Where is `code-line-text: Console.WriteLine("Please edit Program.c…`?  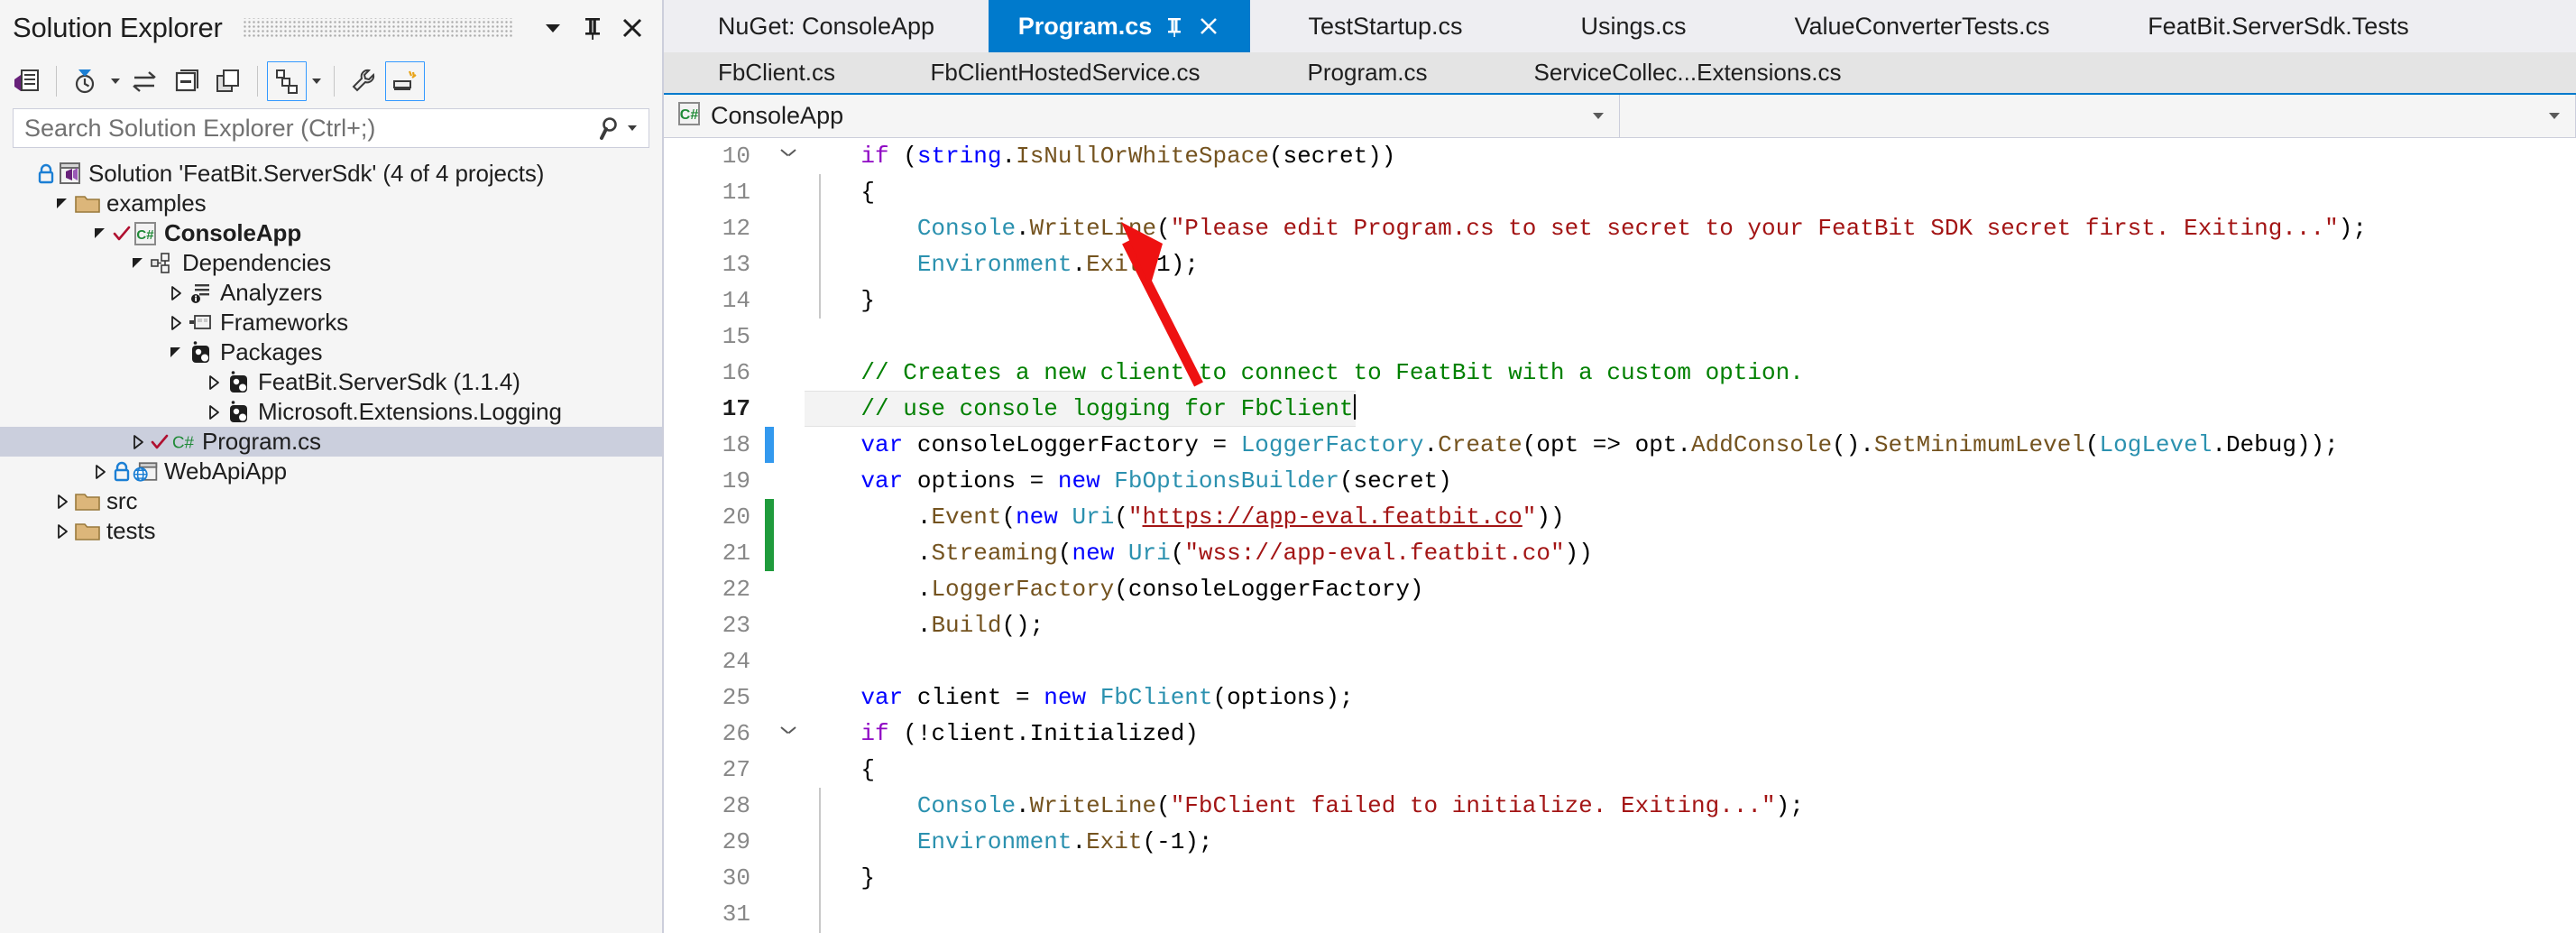
code-line-text: Console.WriteLine("Please edit Program.c… is located at coordinates (1586, 228).